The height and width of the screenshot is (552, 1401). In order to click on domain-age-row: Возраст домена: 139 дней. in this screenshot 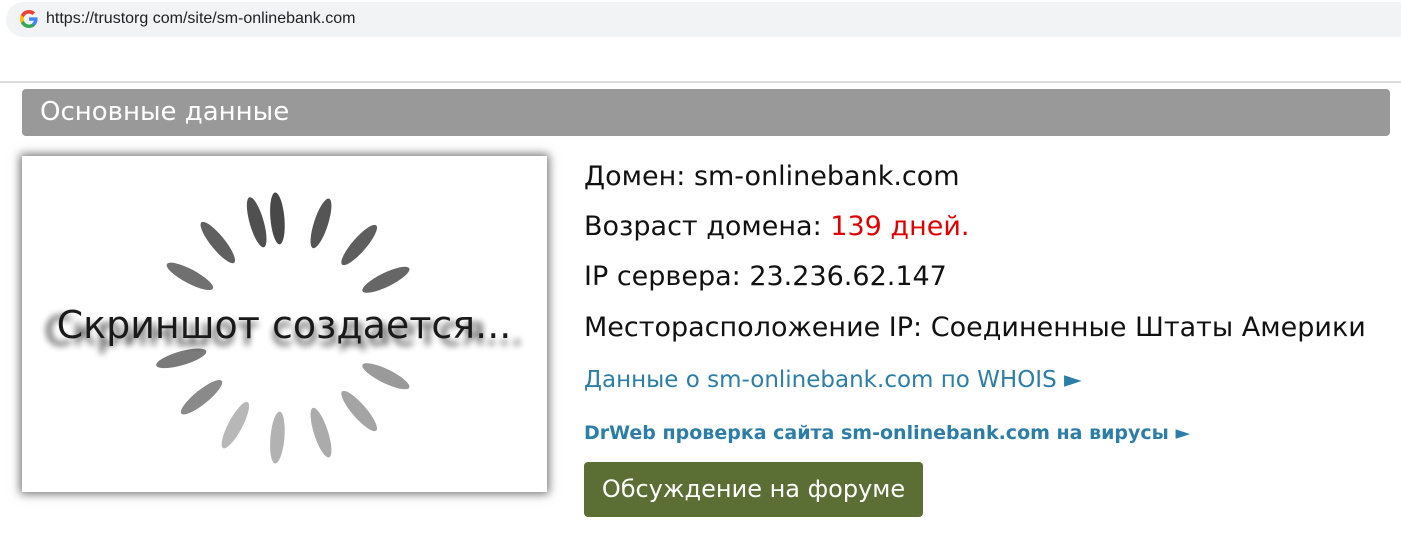, I will do `click(776, 226)`.